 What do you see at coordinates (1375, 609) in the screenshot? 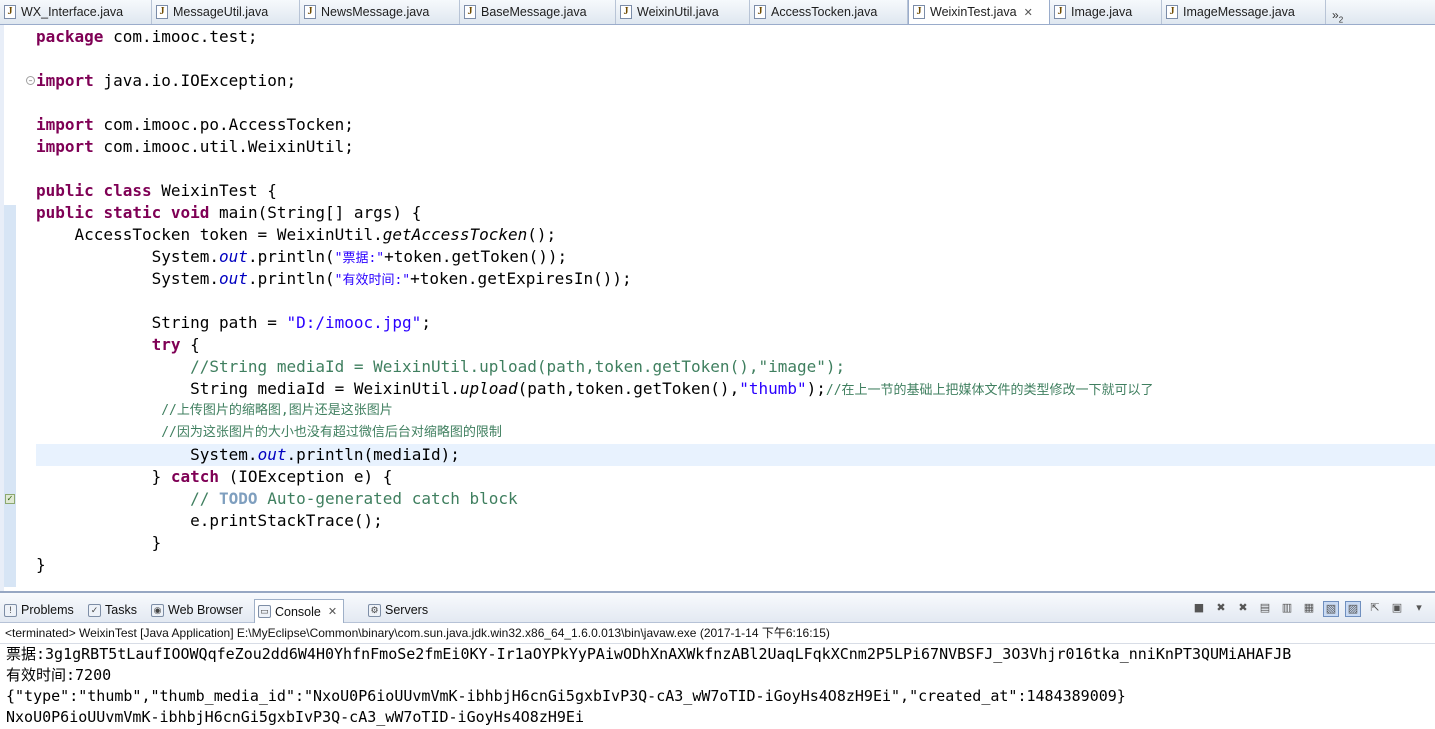
I see `pin-console-icon: ⇱` at bounding box center [1375, 609].